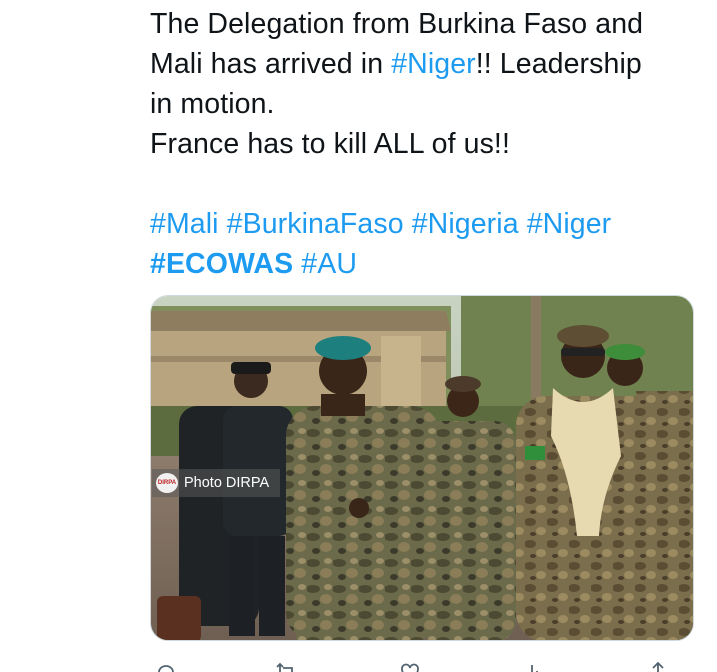 The width and height of the screenshot is (717, 672). What do you see at coordinates (167, 483) in the screenshot?
I see `dirpa-logo: DIRPA` at bounding box center [167, 483].